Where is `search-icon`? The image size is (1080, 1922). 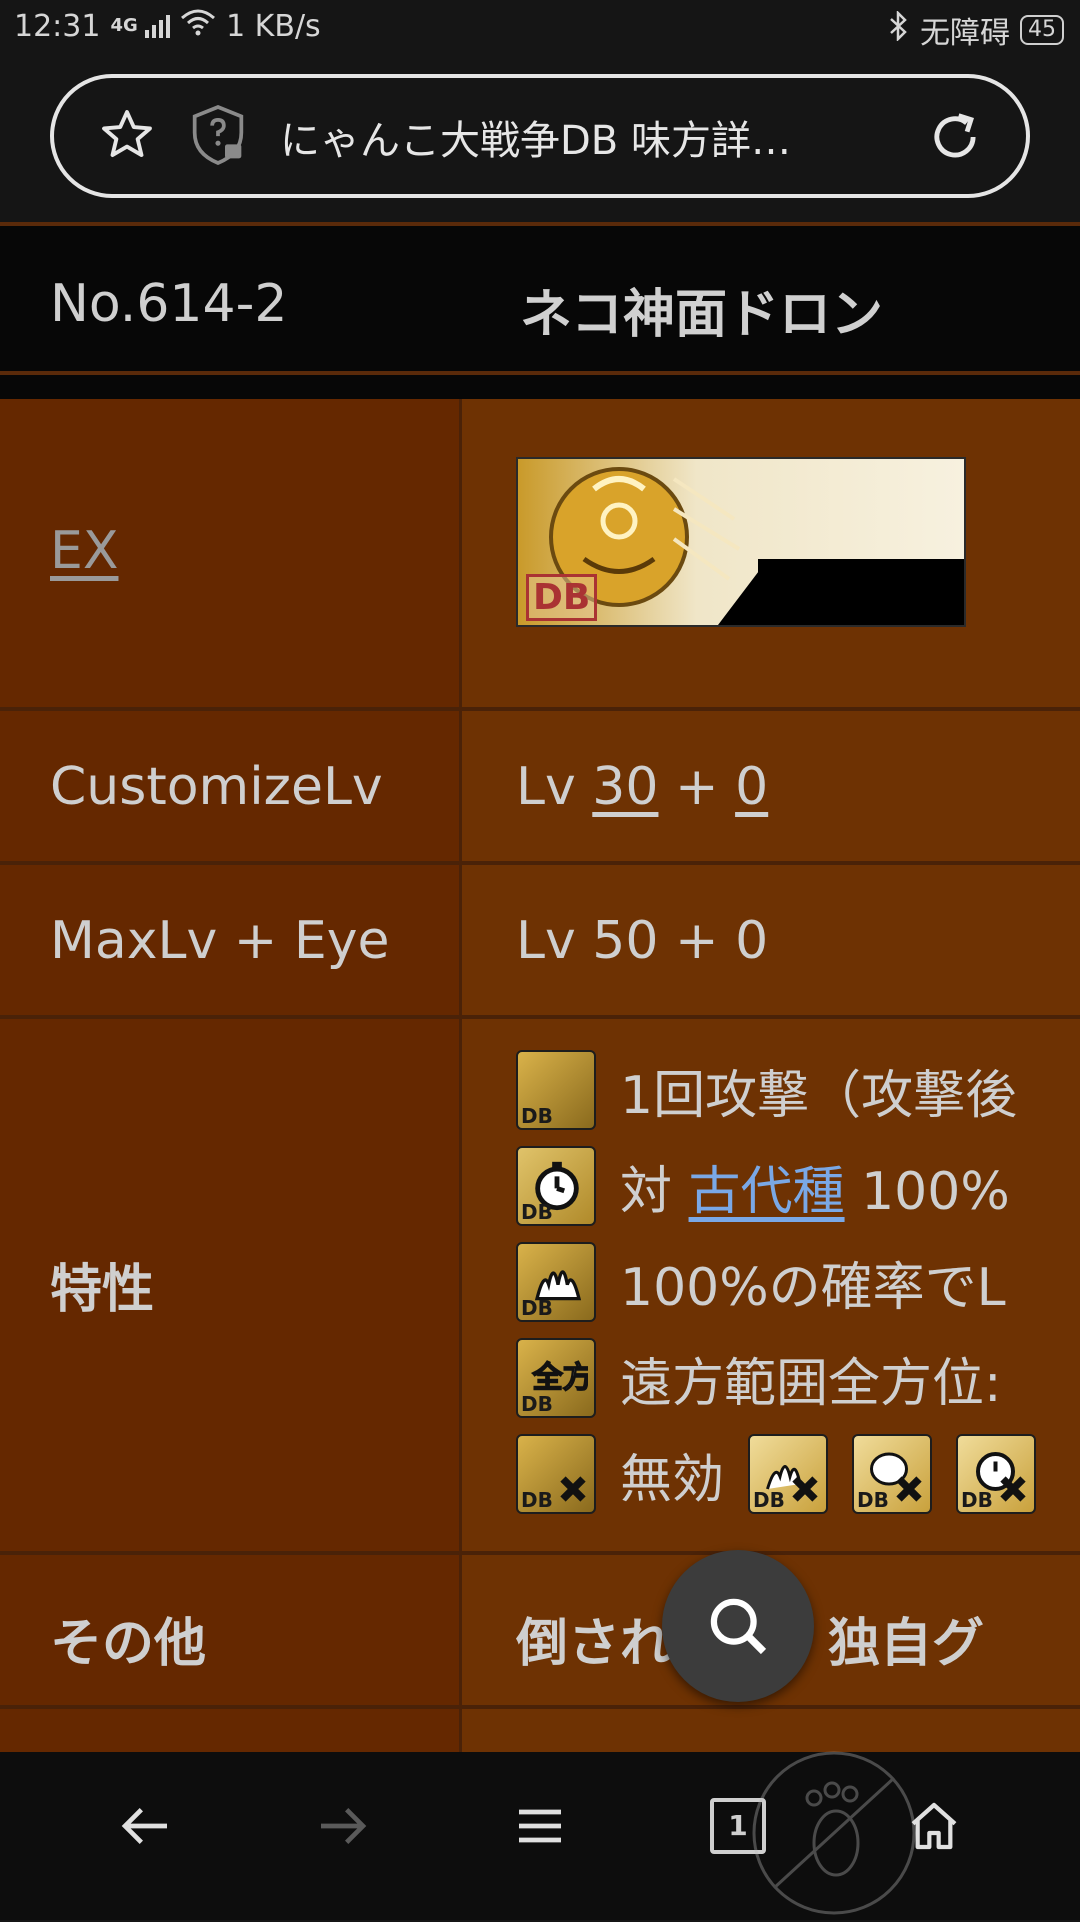 search-icon is located at coordinates (738, 1626).